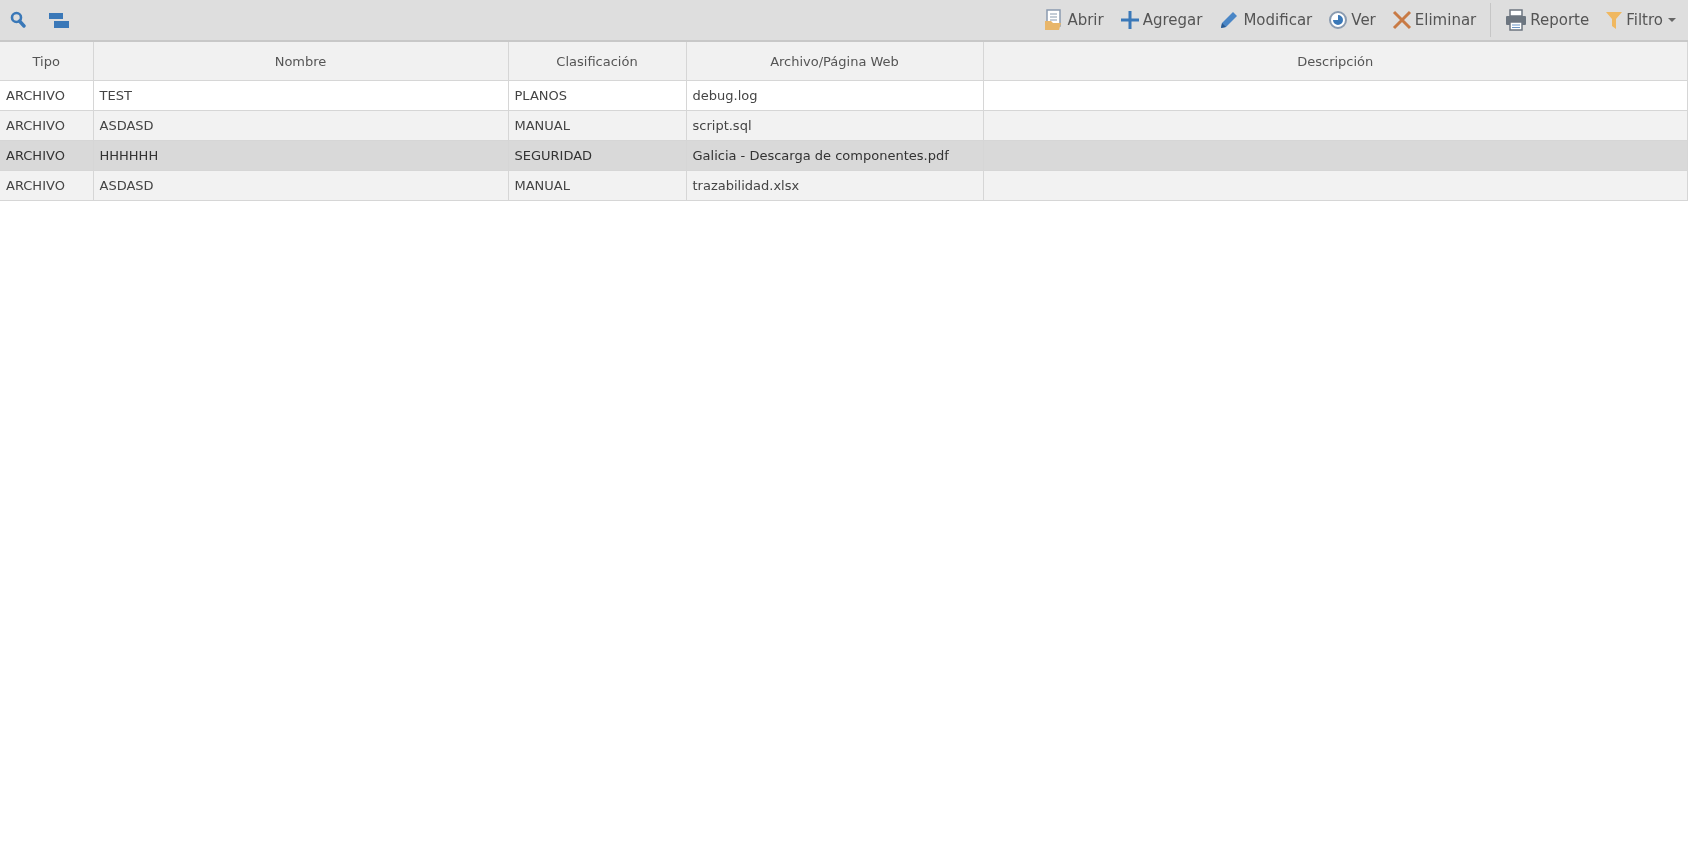 The height and width of the screenshot is (856, 1688). I want to click on open-button: Abrir, so click(1074, 20).